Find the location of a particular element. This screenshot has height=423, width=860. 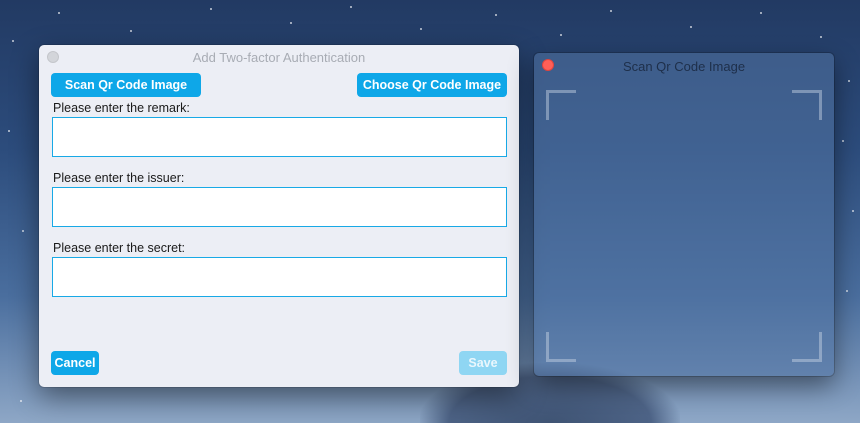

scan-qr-button: Scan Qr Code Image is located at coordinates (126, 85).